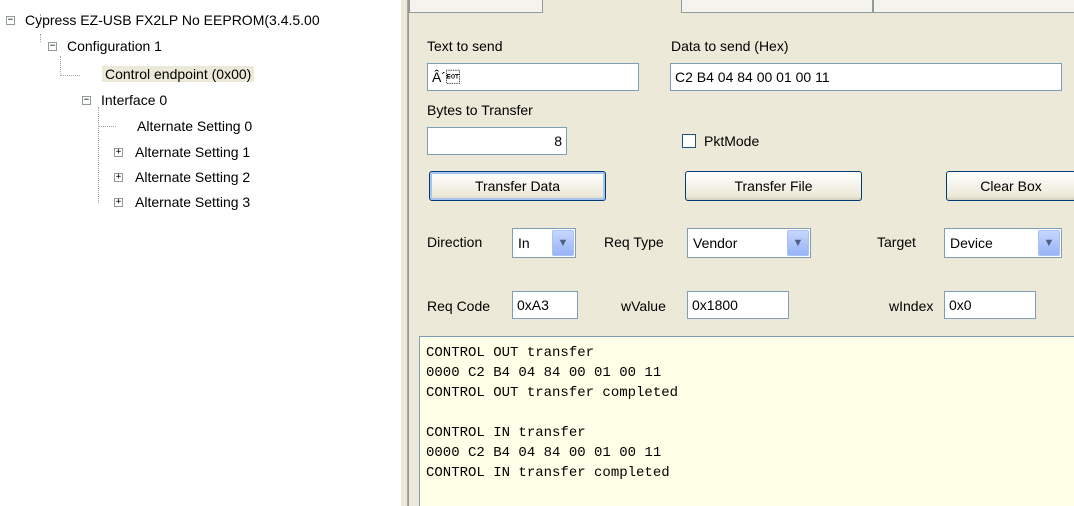  Describe the element at coordinates (533, 77) in the screenshot. I see `text-to-send-field: Â´` at that location.